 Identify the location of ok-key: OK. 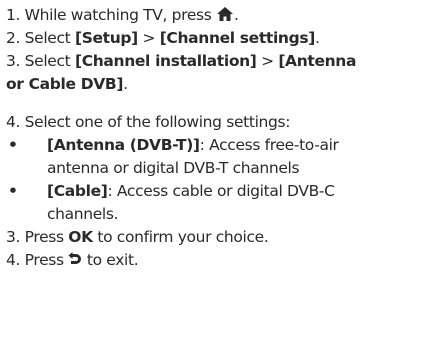
(80, 237).